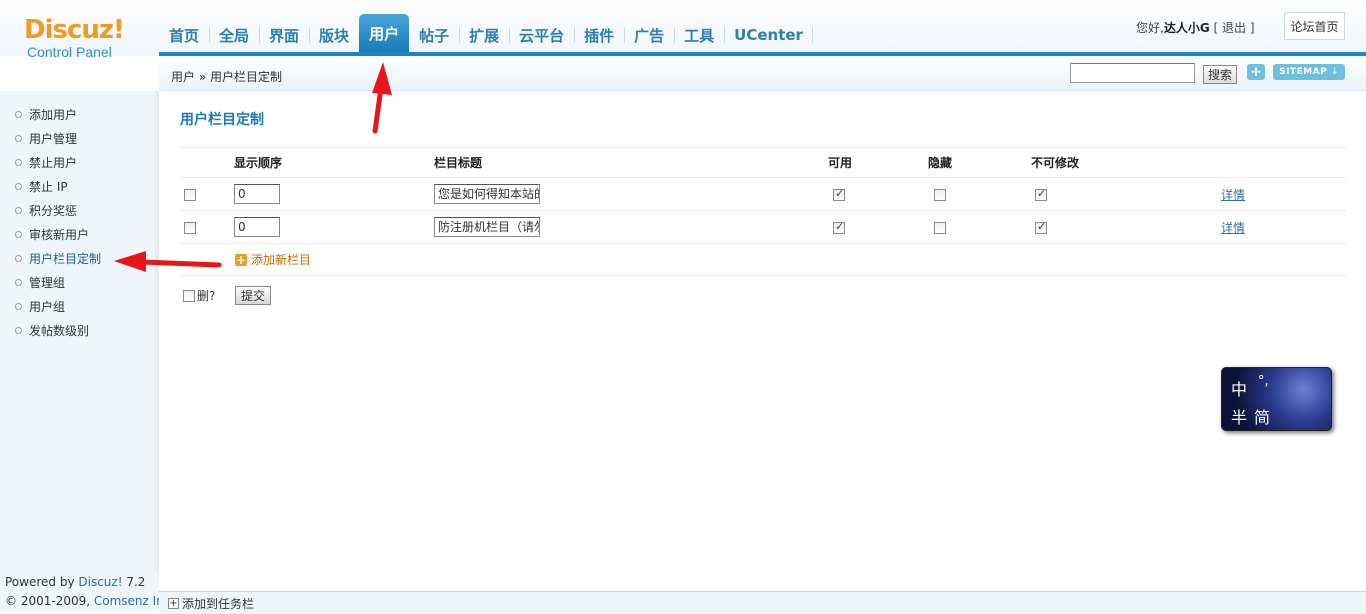 The height and width of the screenshot is (614, 1366). Describe the element at coordinates (1186, 28) in the screenshot. I see `username: 达人小G` at that location.